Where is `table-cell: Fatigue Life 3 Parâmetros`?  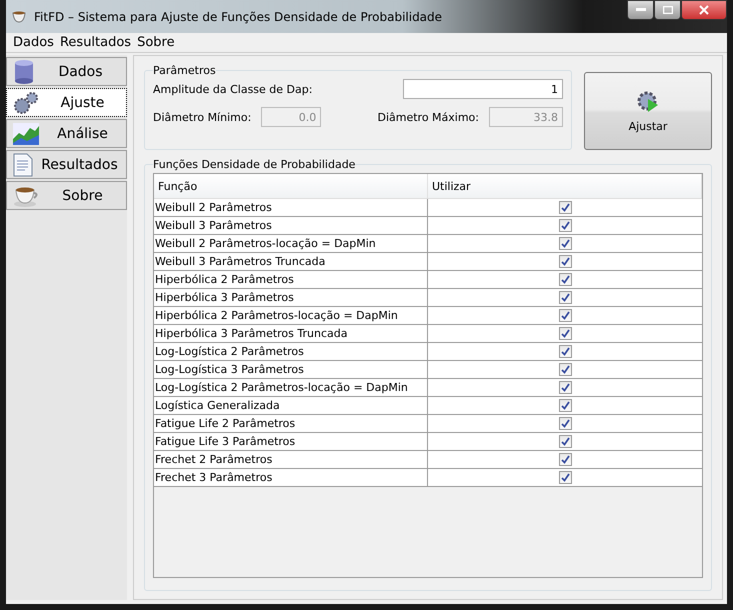 table-cell: Fatigue Life 3 Parâmetros is located at coordinates (291, 441).